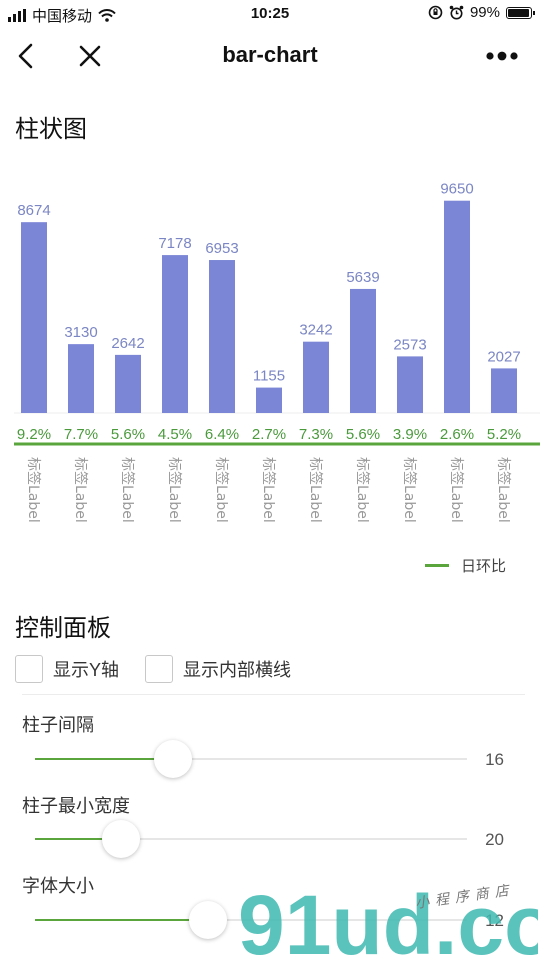 The image size is (540, 960). What do you see at coordinates (175, 434) in the screenshot?
I see `line-value-label: 4.5%` at bounding box center [175, 434].